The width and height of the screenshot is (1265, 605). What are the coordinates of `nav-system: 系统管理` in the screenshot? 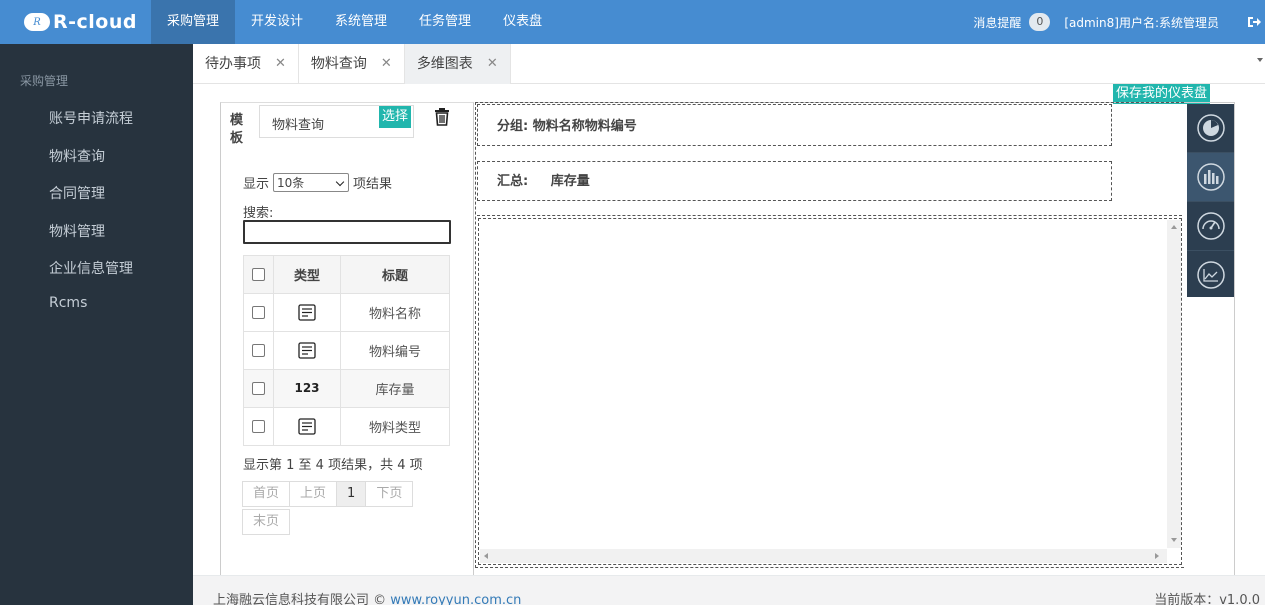 It's located at (361, 22).